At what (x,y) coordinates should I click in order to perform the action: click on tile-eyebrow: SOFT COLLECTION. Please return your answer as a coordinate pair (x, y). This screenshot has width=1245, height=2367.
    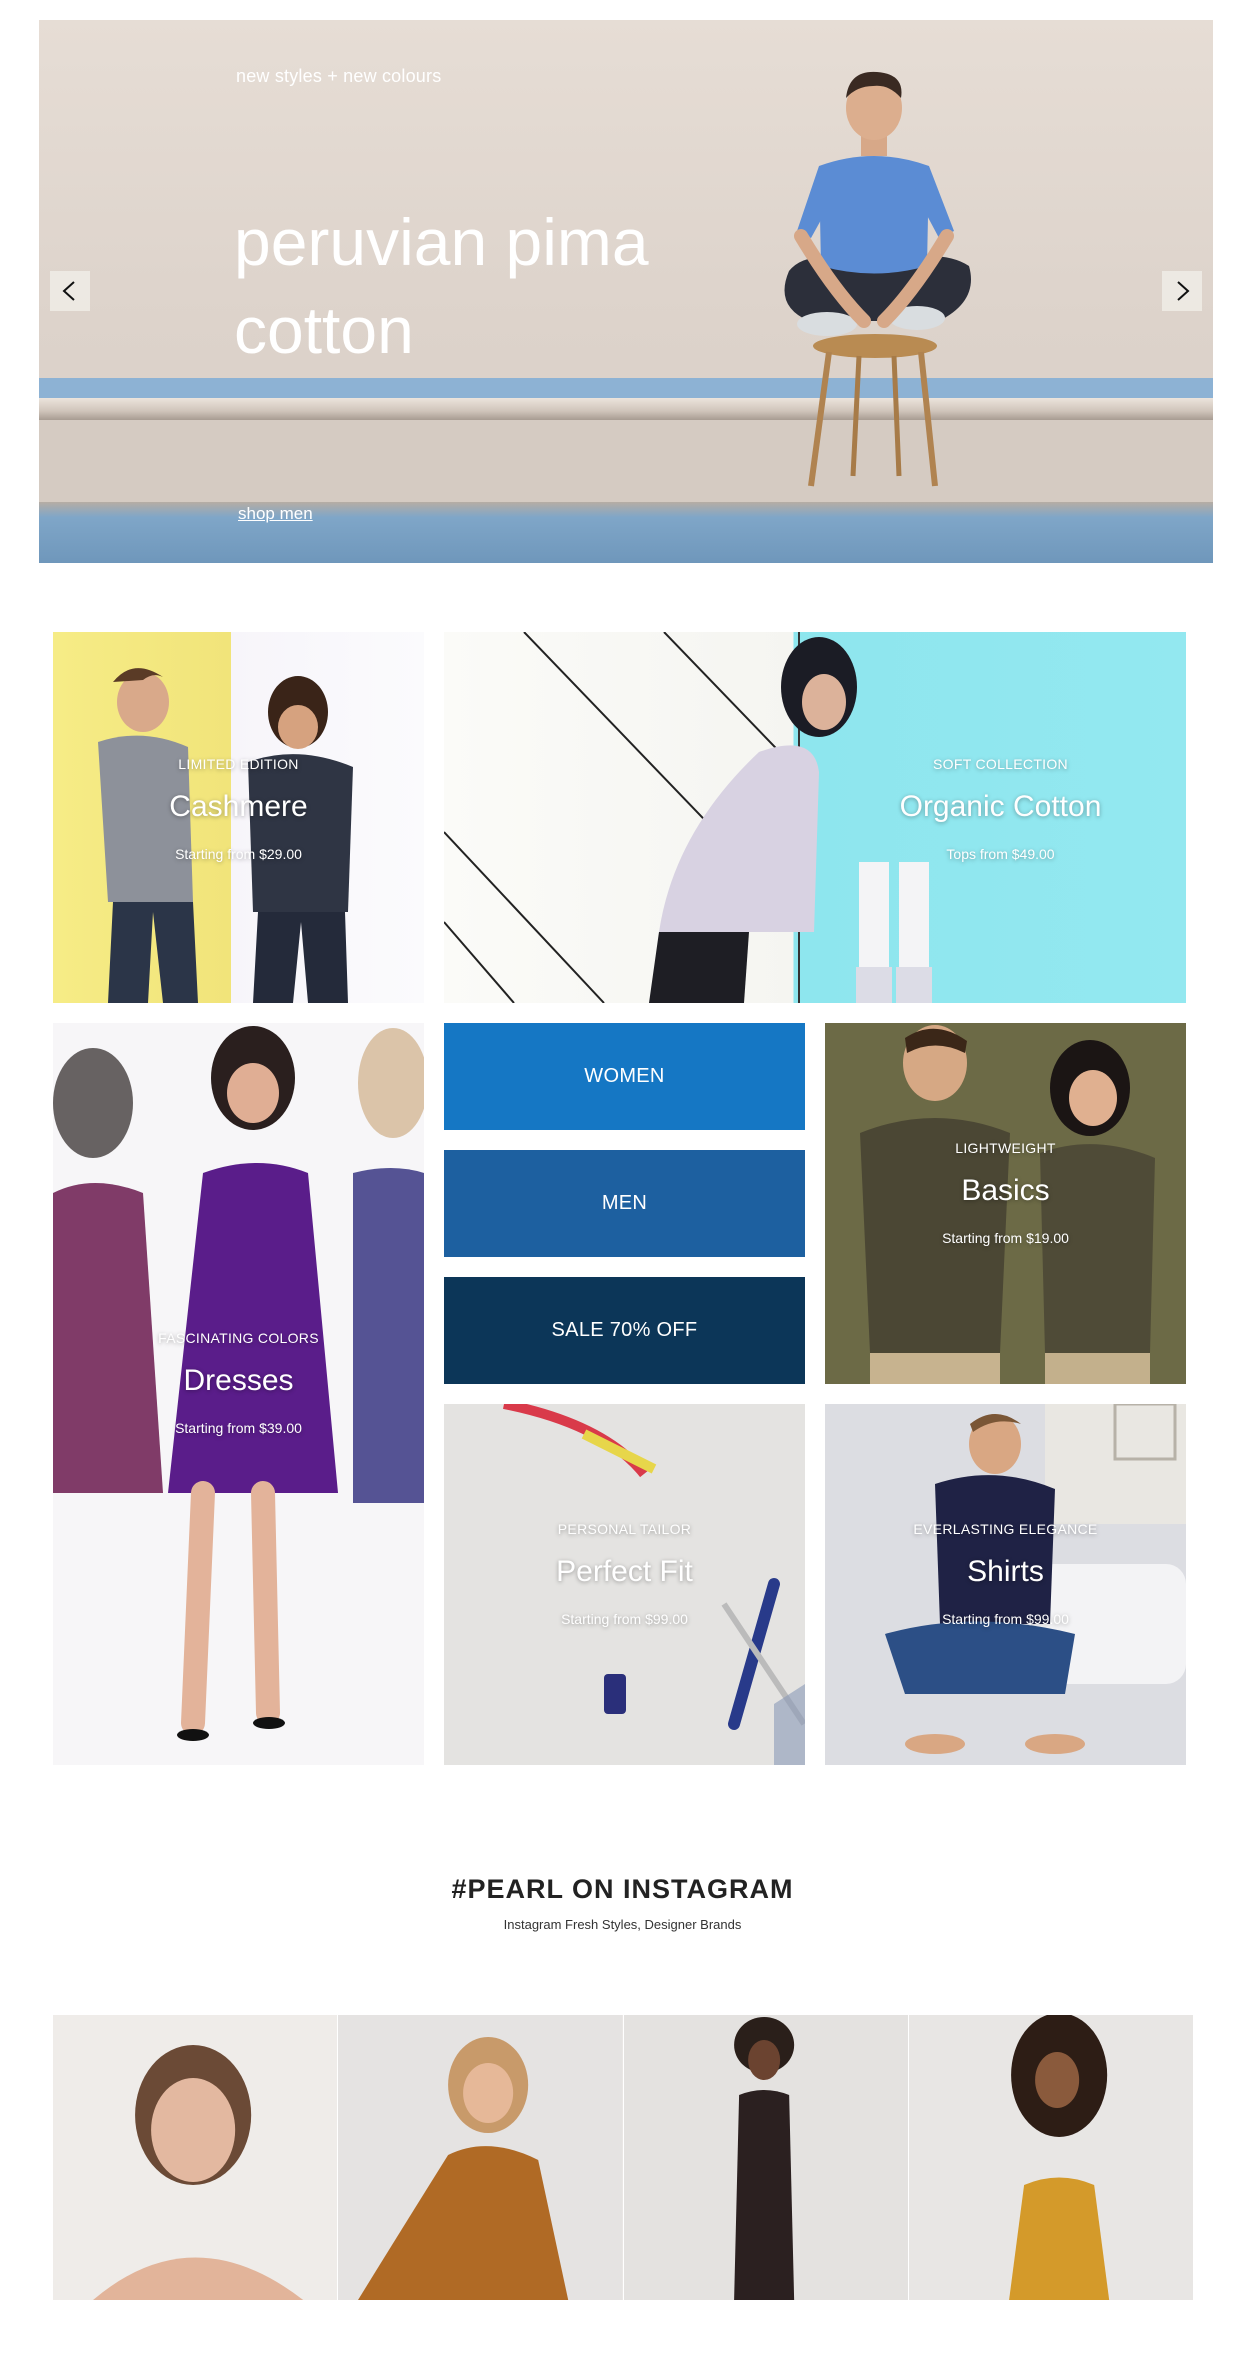
    Looking at the image, I should click on (1000, 764).